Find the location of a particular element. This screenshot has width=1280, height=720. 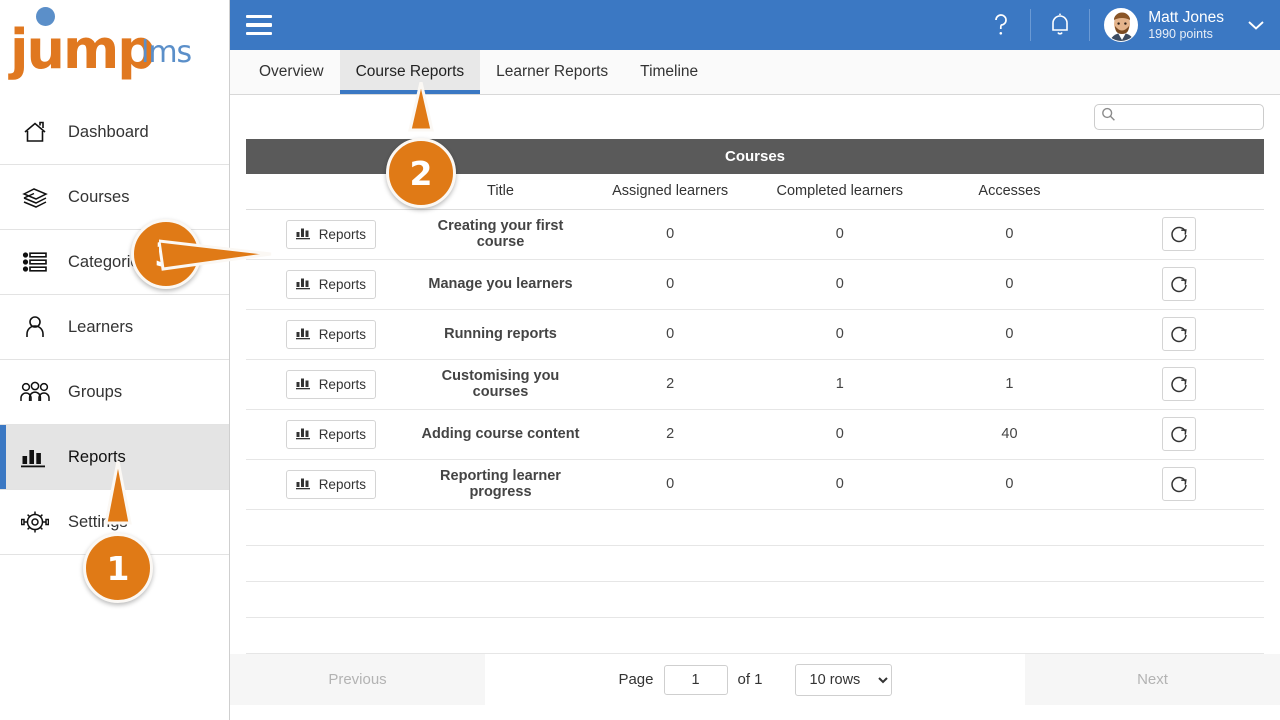

search-box is located at coordinates (1187, 117).